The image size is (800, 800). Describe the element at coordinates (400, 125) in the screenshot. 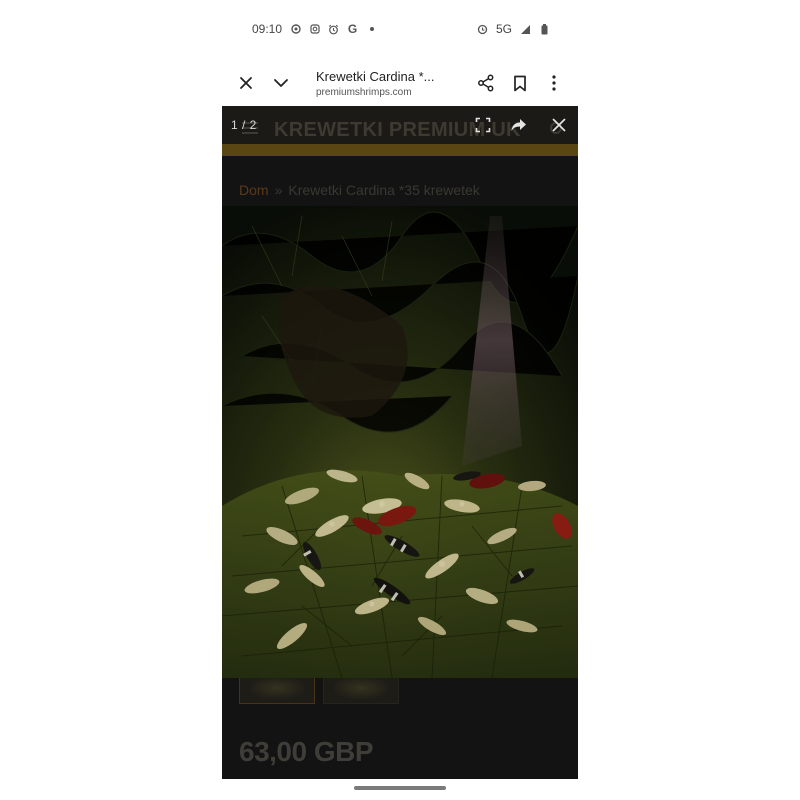

I see `lightbox-toolbar: 1 / 2` at that location.